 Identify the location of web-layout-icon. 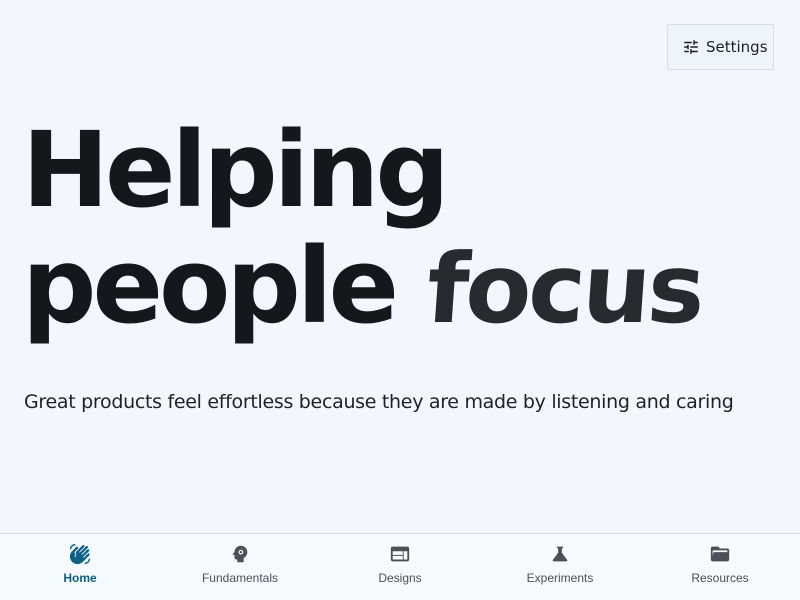
(400, 554).